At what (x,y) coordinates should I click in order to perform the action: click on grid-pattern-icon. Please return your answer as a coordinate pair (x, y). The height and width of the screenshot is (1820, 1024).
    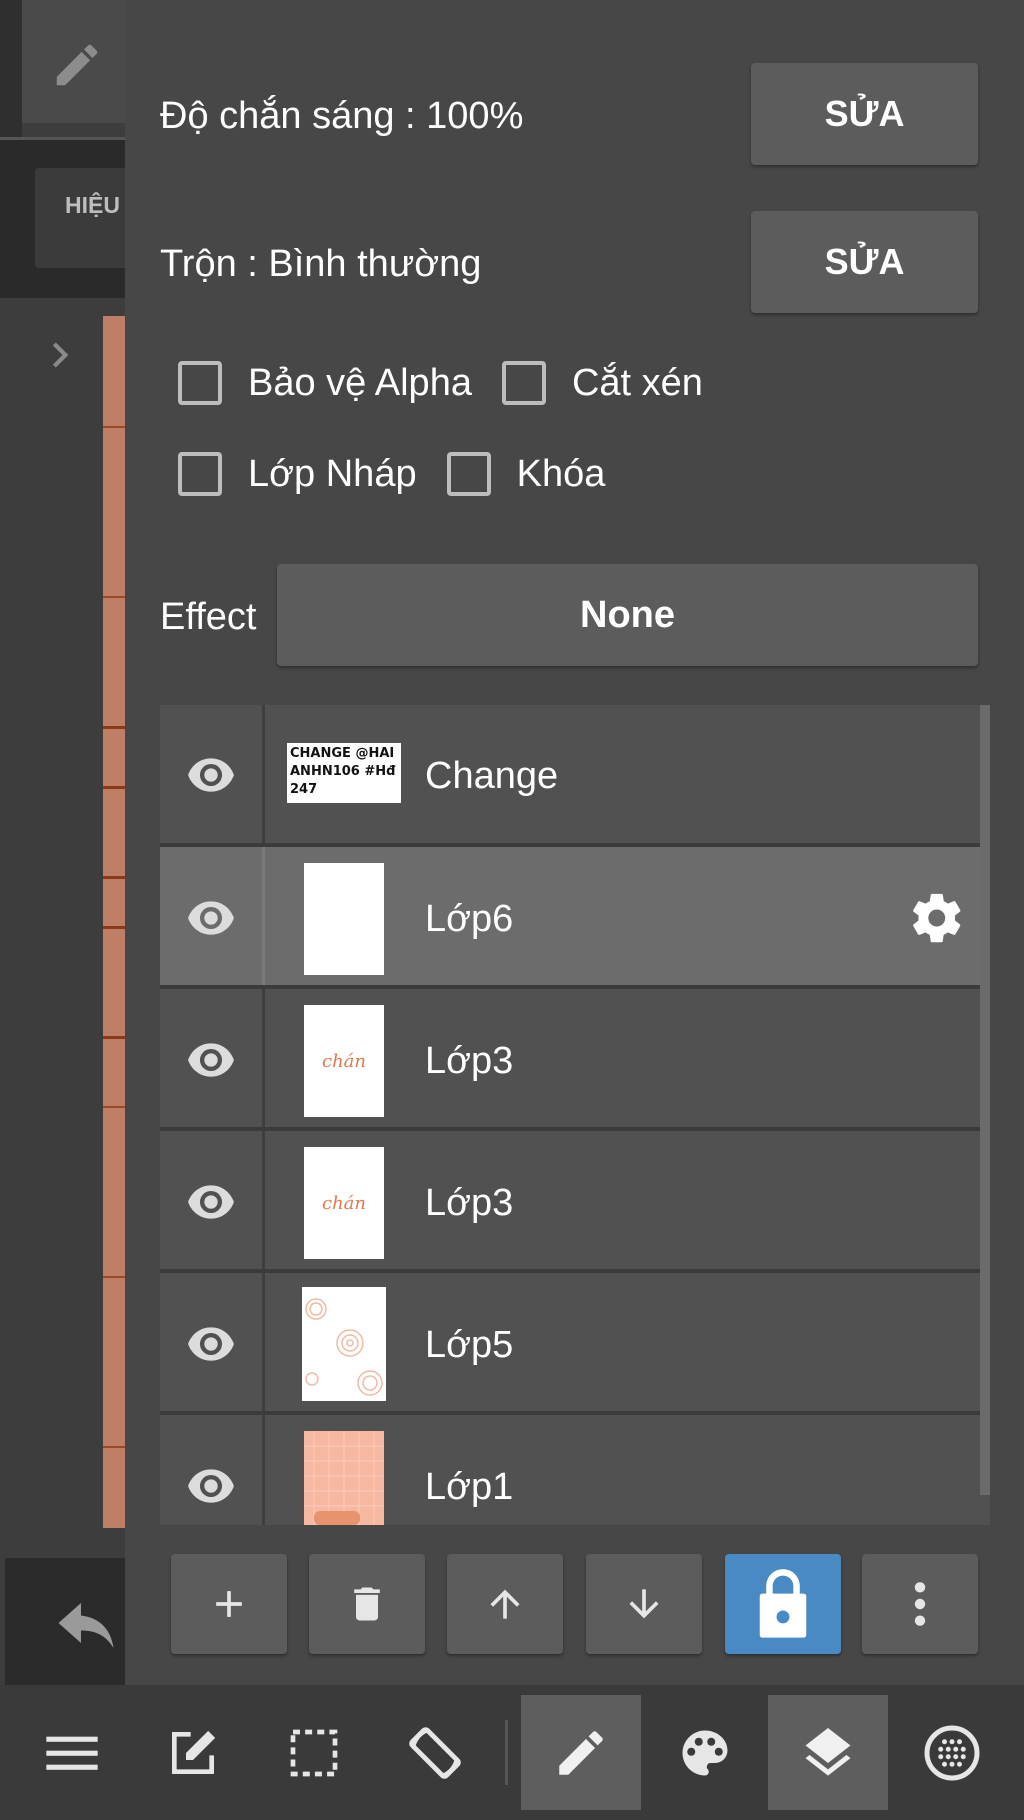
    Looking at the image, I should click on (344, 1478).